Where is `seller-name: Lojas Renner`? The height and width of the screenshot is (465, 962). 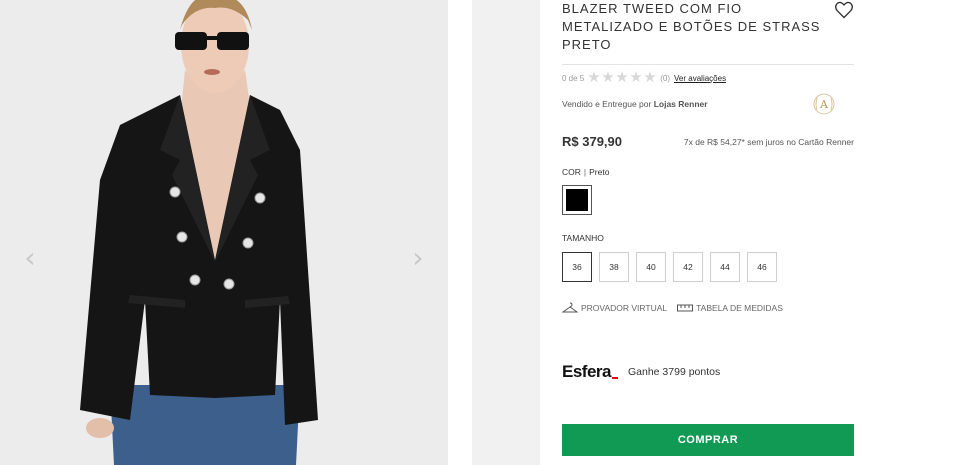 seller-name: Lojas Renner is located at coordinates (680, 104).